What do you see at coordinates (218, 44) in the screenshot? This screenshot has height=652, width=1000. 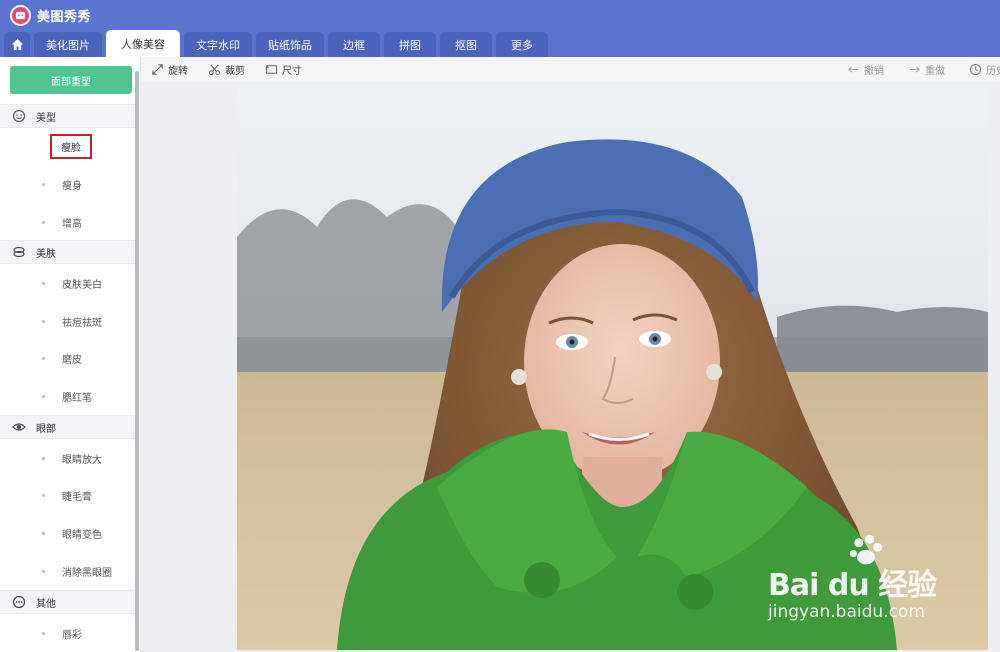 I see `tab-text-watermark: 文字水印` at bounding box center [218, 44].